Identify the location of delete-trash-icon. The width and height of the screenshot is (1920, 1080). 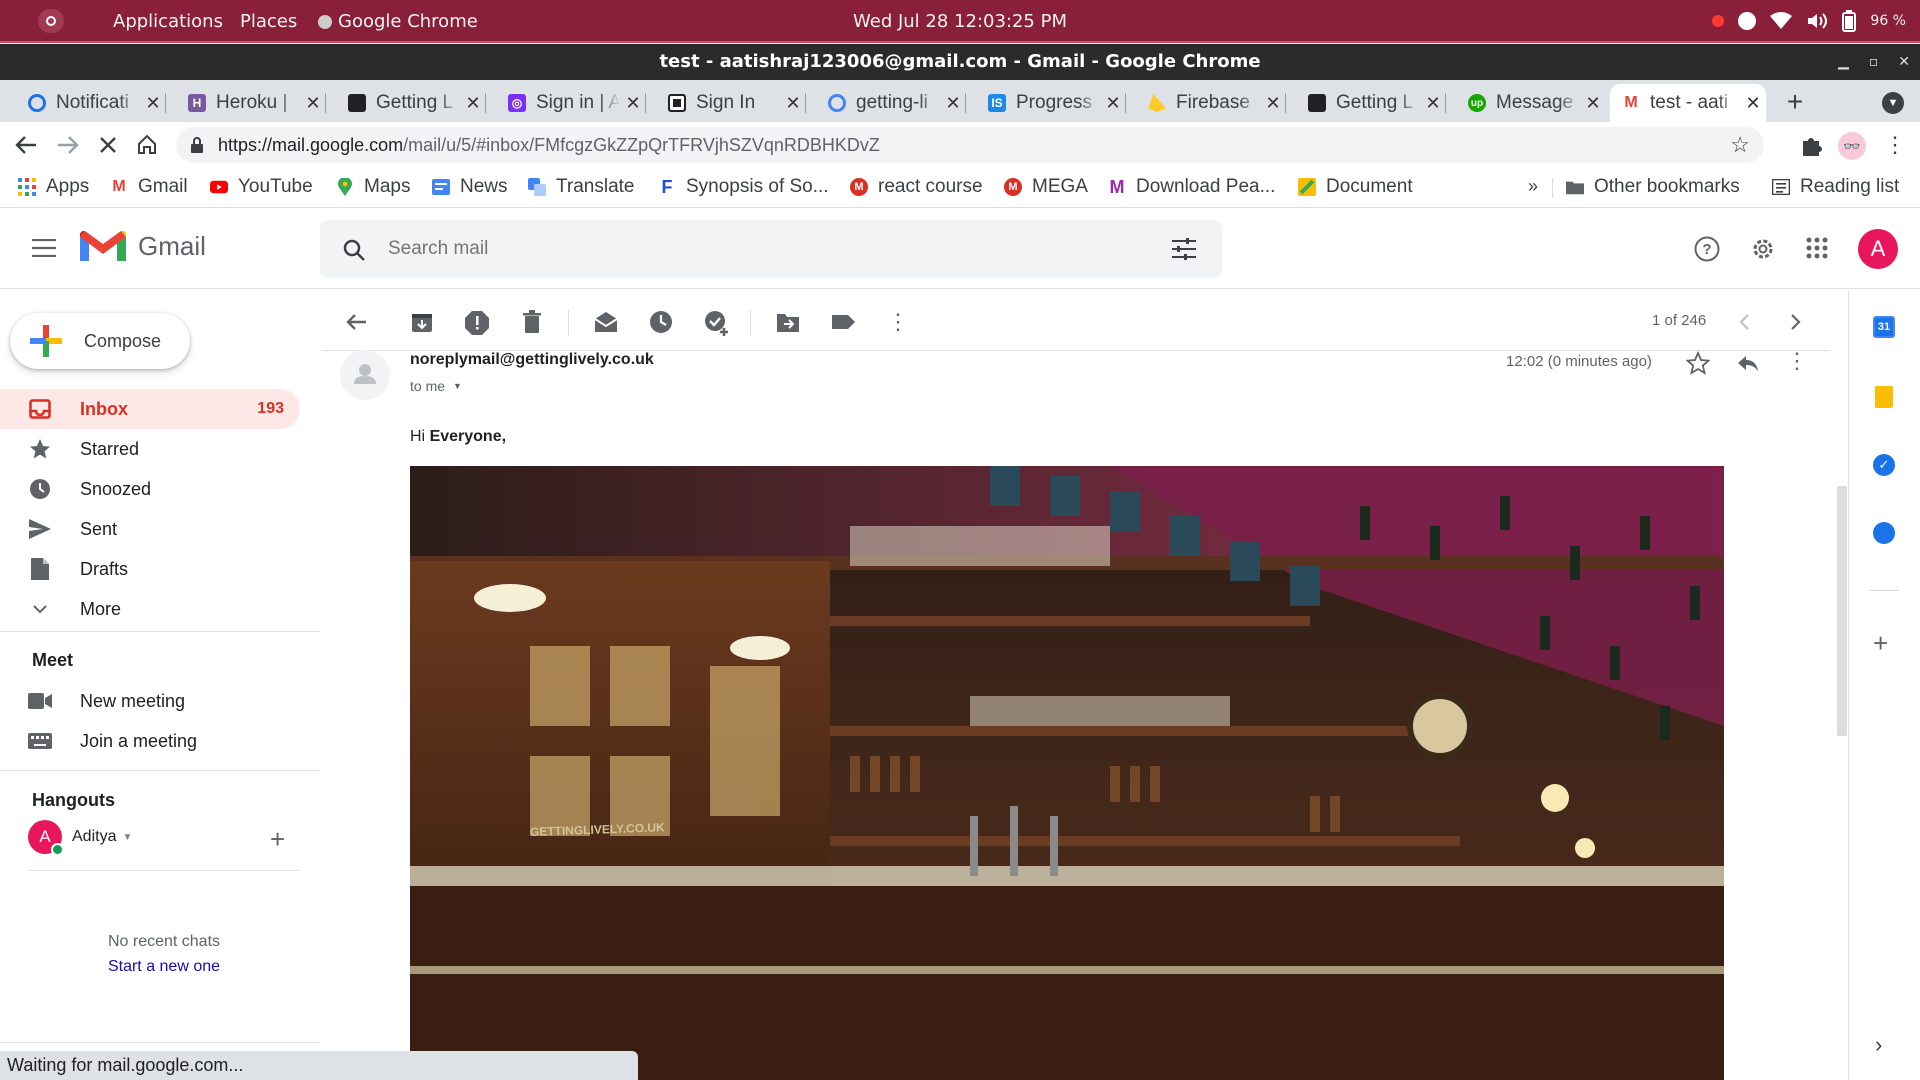
(532, 322).